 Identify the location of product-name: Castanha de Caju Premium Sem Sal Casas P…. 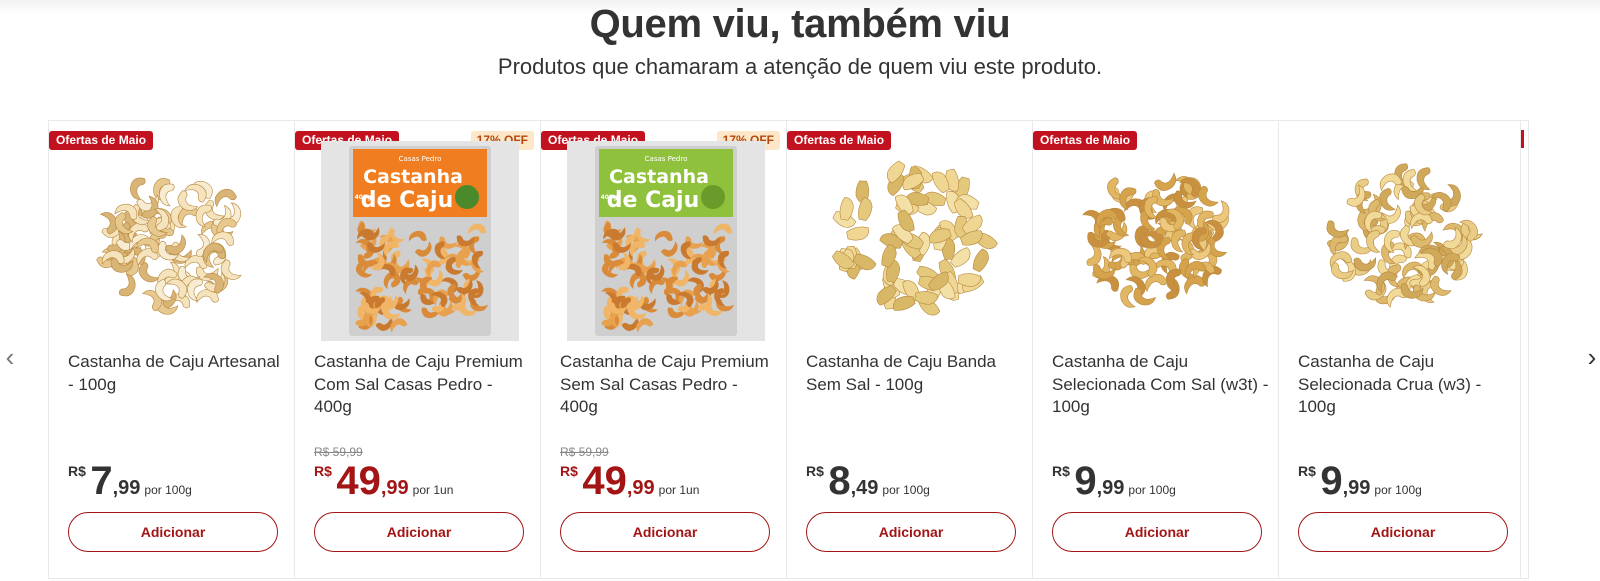
(669, 385).